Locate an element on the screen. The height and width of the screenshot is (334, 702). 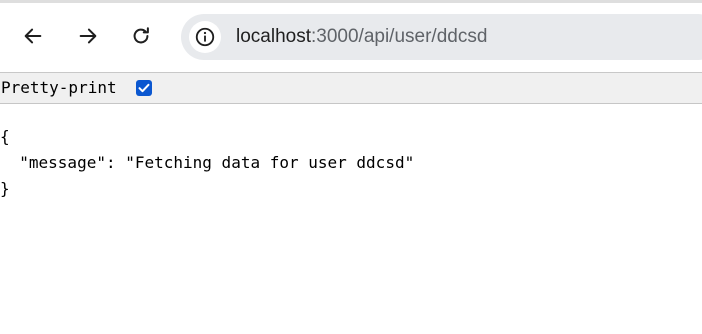
reload-icon is located at coordinates (141, 35).